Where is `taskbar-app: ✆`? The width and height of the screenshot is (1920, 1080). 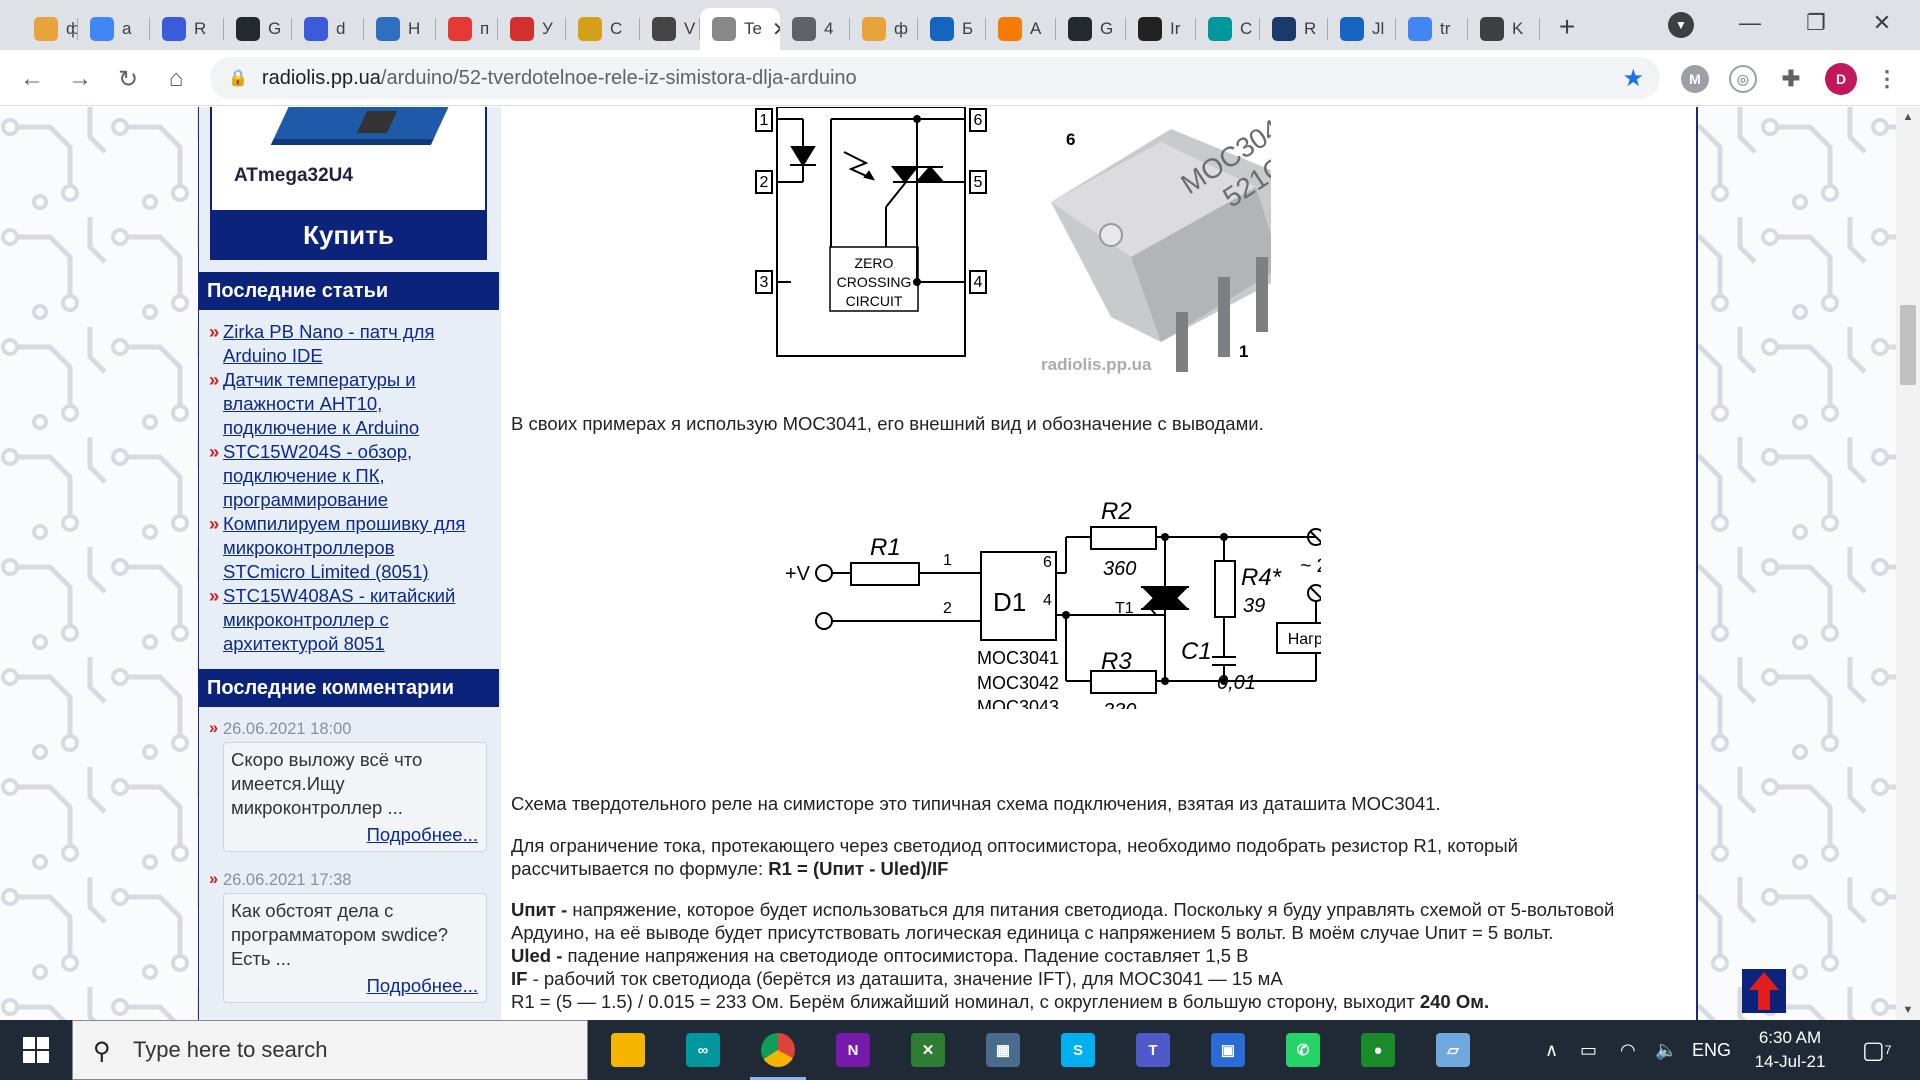 taskbar-app: ✆ is located at coordinates (1303, 1050).